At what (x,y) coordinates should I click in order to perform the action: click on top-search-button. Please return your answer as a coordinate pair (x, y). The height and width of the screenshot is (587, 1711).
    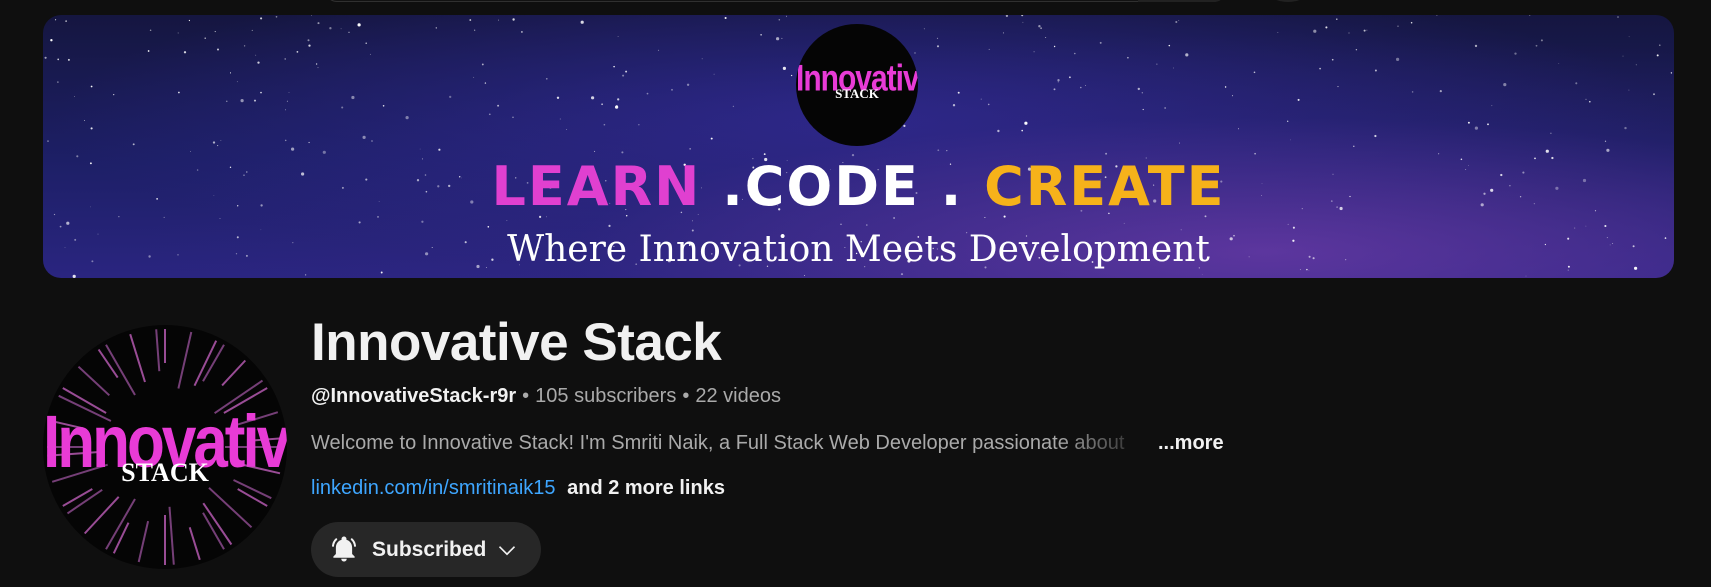
    Looking at the image, I should click on (1182, 1).